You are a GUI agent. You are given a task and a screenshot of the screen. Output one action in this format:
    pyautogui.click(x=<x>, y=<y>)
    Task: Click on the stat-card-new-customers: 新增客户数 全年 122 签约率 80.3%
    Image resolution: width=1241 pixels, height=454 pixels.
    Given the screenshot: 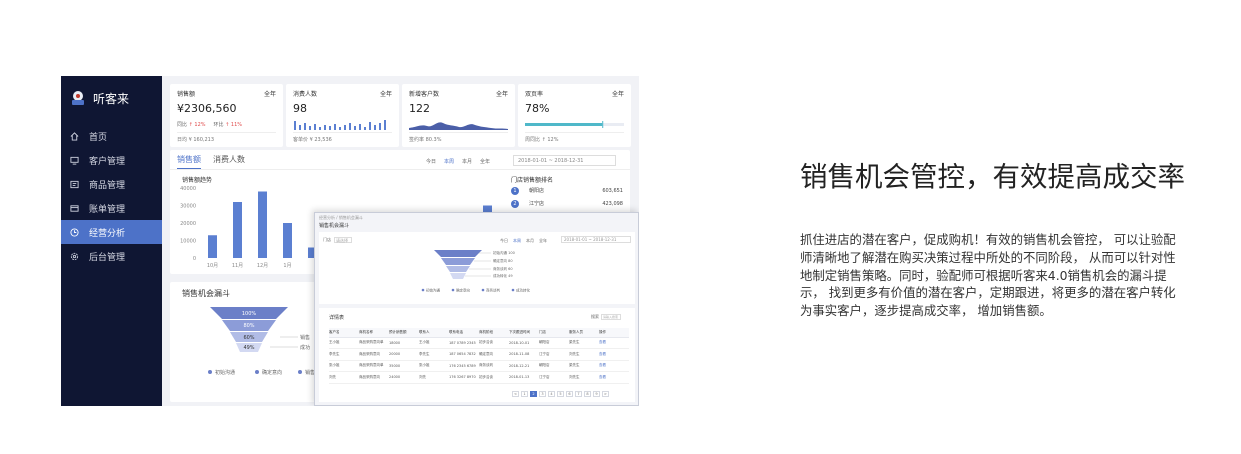 What is the action you would take?
    pyautogui.click(x=458, y=115)
    